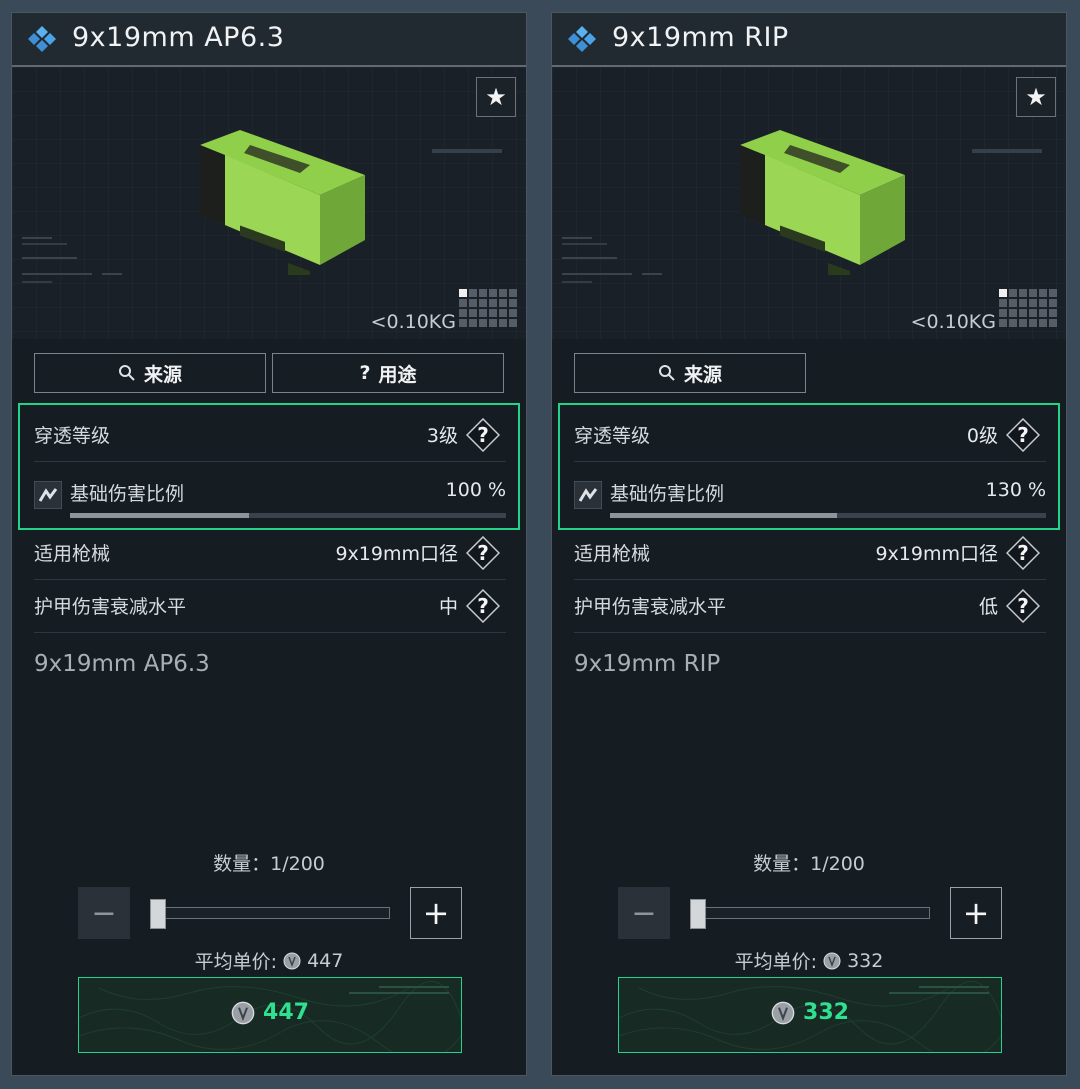 The image size is (1080, 1089). I want to click on average-price: 平均单价: 447, so click(269, 960).